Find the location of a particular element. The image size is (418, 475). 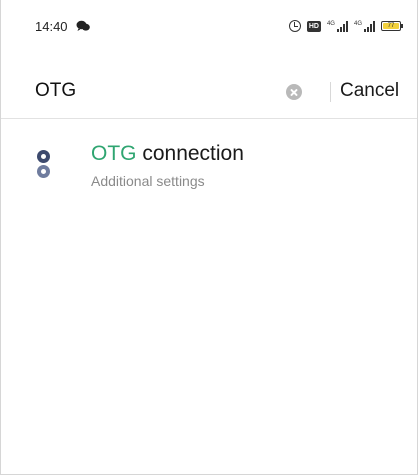

search-divider is located at coordinates (330, 92).